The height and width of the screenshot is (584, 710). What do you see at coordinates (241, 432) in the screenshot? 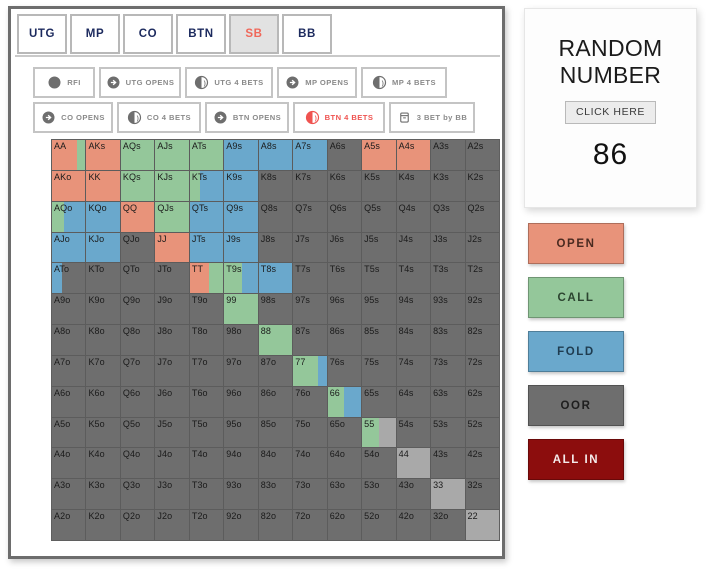
I see `hand-cell-95o: 95o` at bounding box center [241, 432].